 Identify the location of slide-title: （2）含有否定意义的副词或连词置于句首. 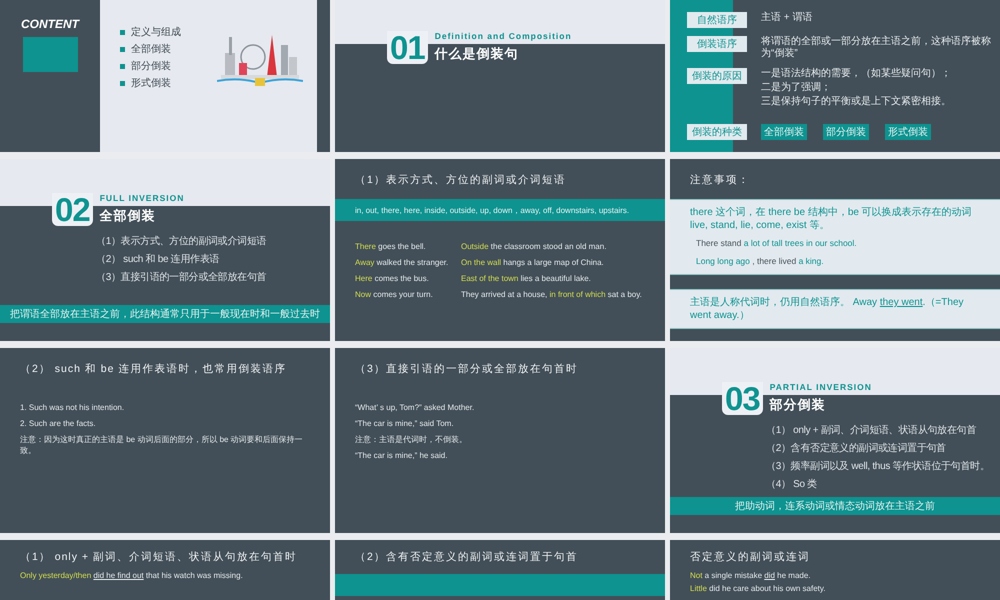
(466, 557).